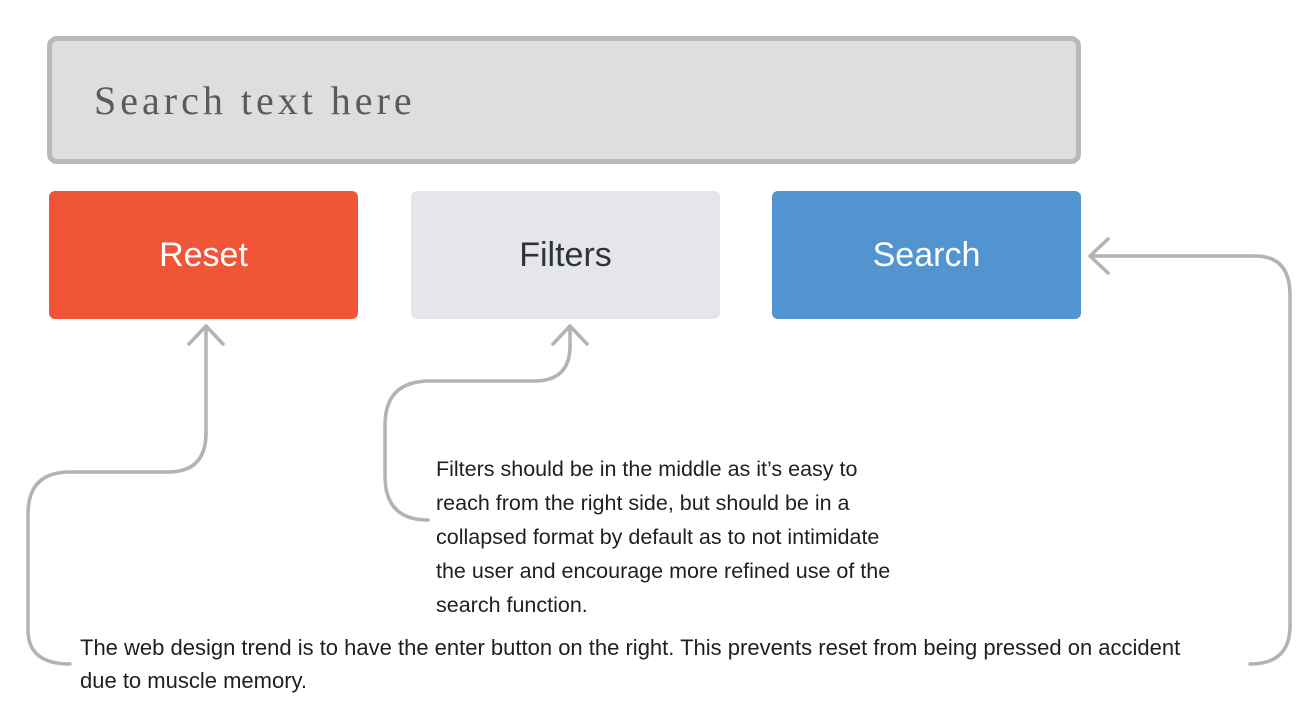 This screenshot has height=703, width=1297. I want to click on filters-button: Filters, so click(565, 255).